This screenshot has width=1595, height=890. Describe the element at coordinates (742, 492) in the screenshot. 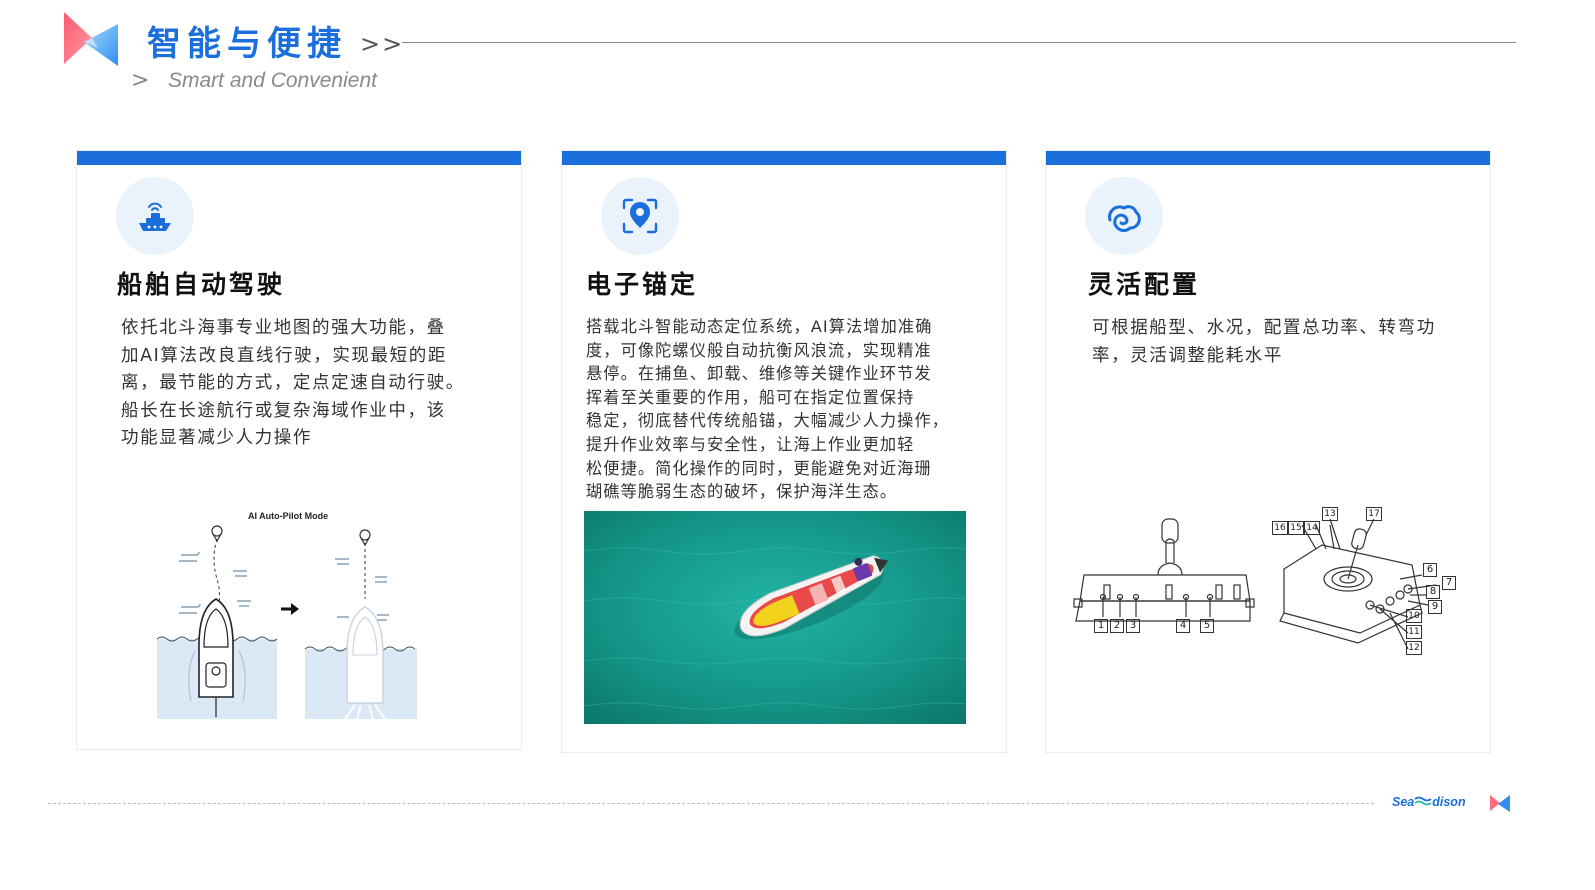

I see `text-line: 瑚礁等脆弱生态的破坏，保护海洋生态。` at that location.